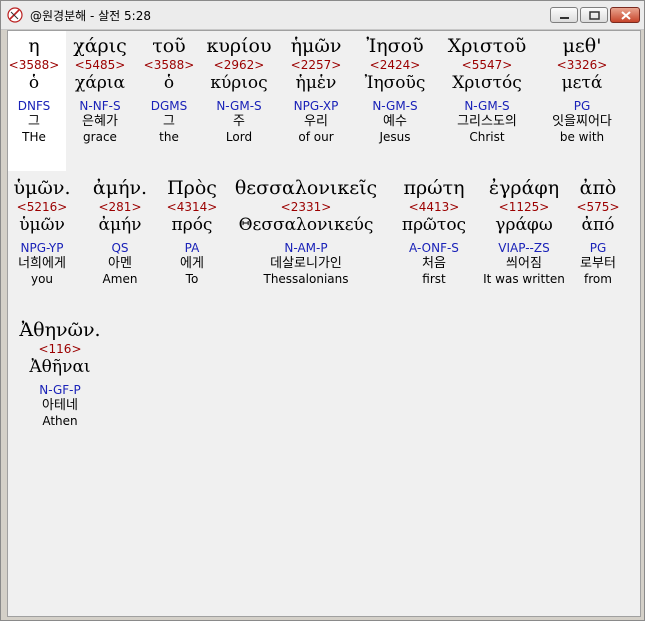  What do you see at coordinates (42, 263) in the screenshot?
I see `korean-gloss: 너희에게` at bounding box center [42, 263].